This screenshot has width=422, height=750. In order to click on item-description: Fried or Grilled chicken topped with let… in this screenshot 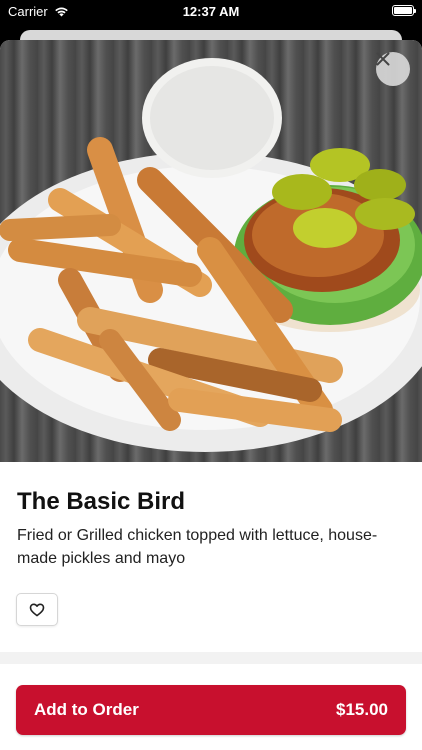, I will do `click(197, 547)`.